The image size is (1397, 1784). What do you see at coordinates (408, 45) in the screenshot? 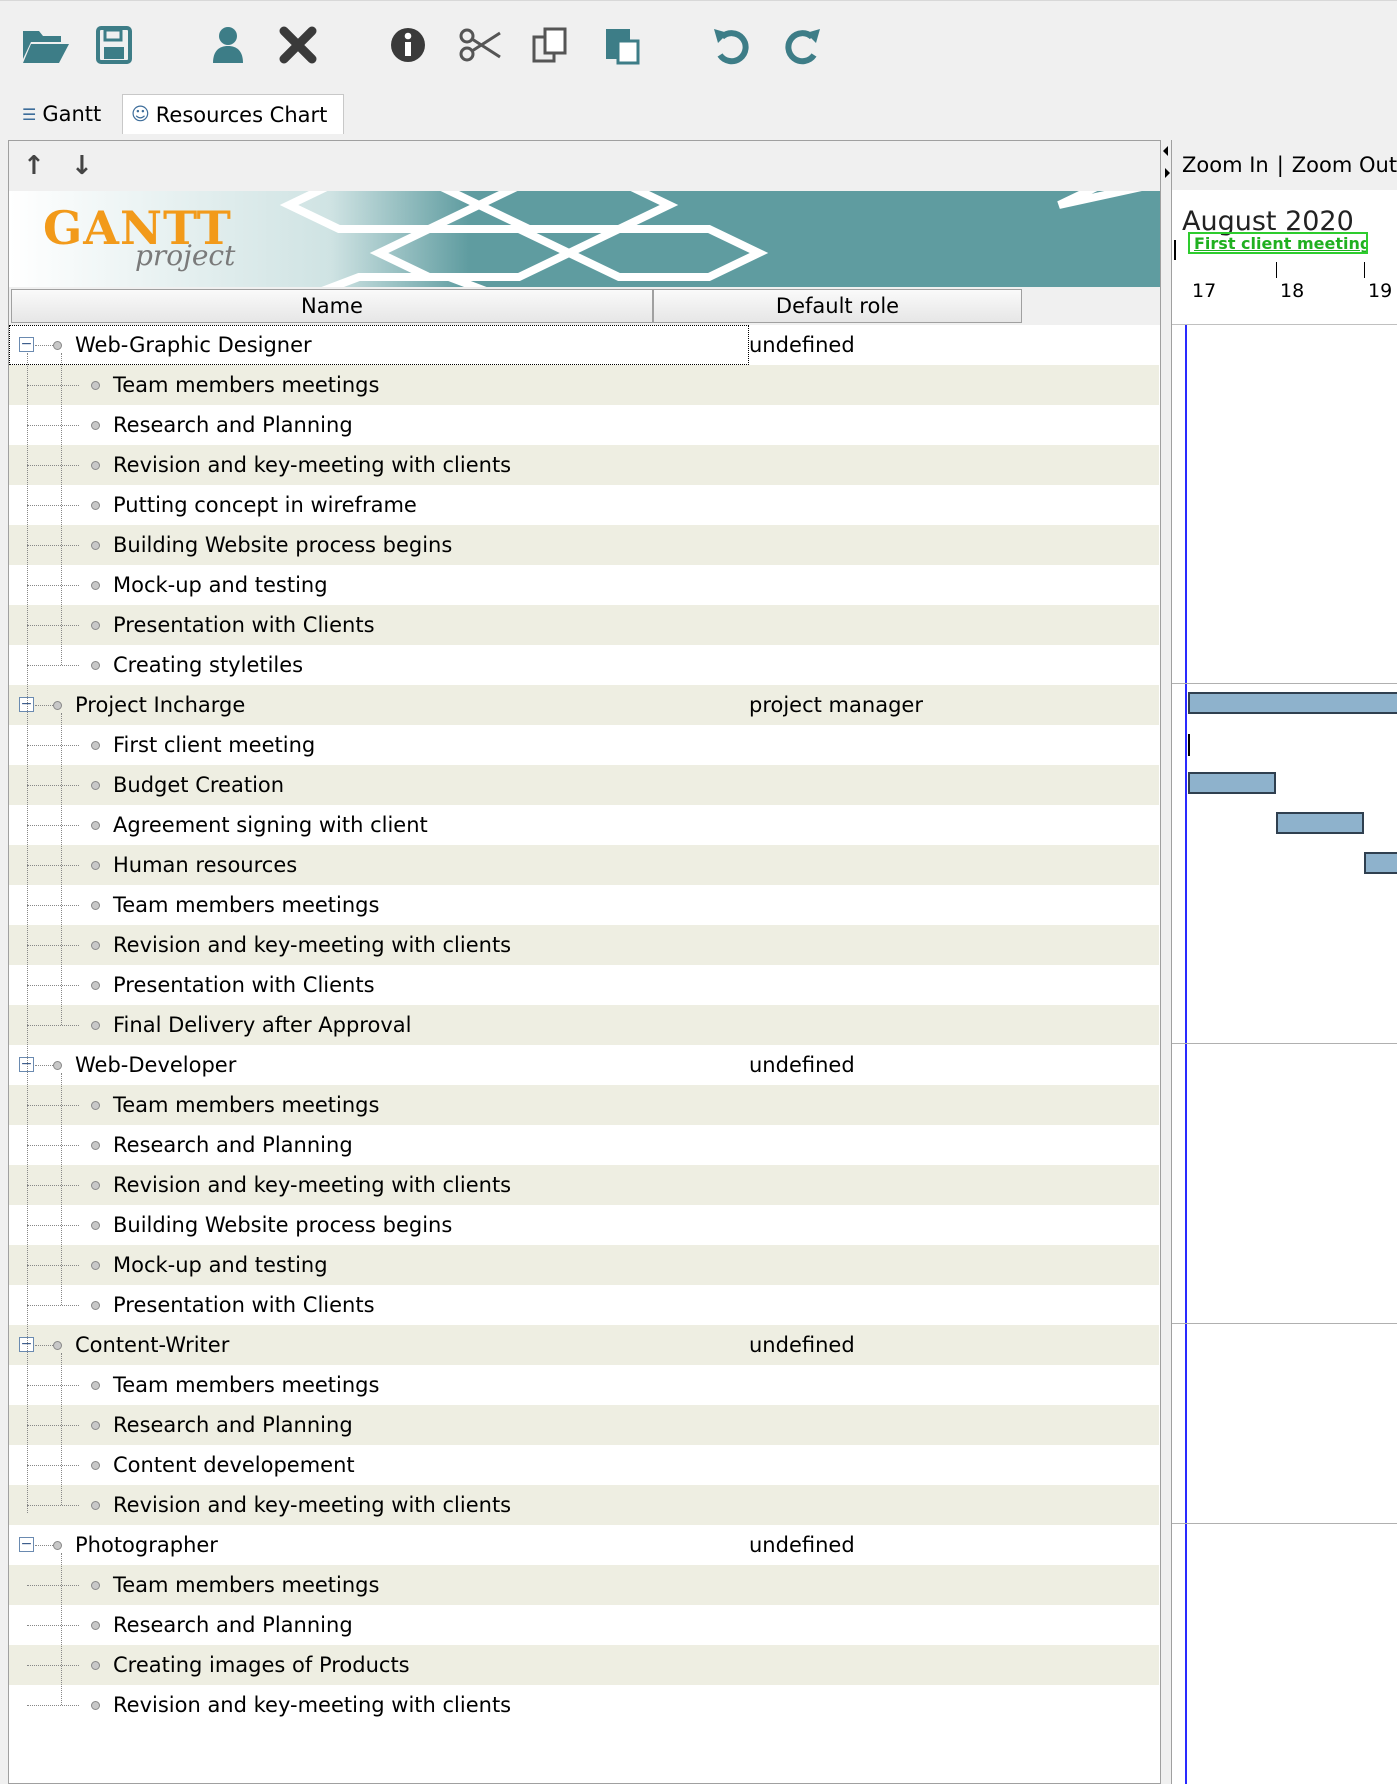
I see `info-icon` at bounding box center [408, 45].